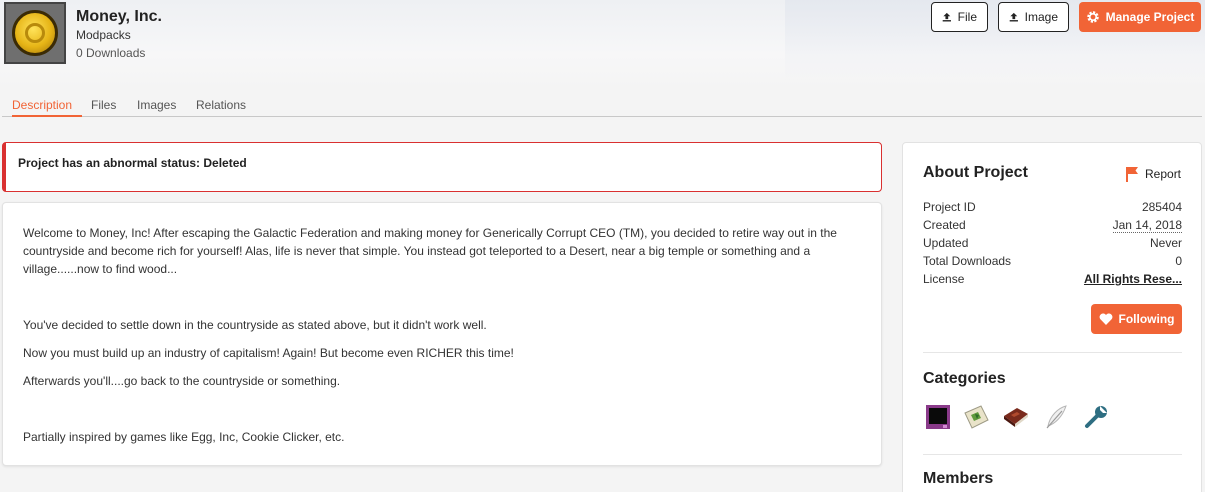  What do you see at coordinates (602, 106) in the screenshot?
I see `project-tabs: Description Files Images Relations` at bounding box center [602, 106].